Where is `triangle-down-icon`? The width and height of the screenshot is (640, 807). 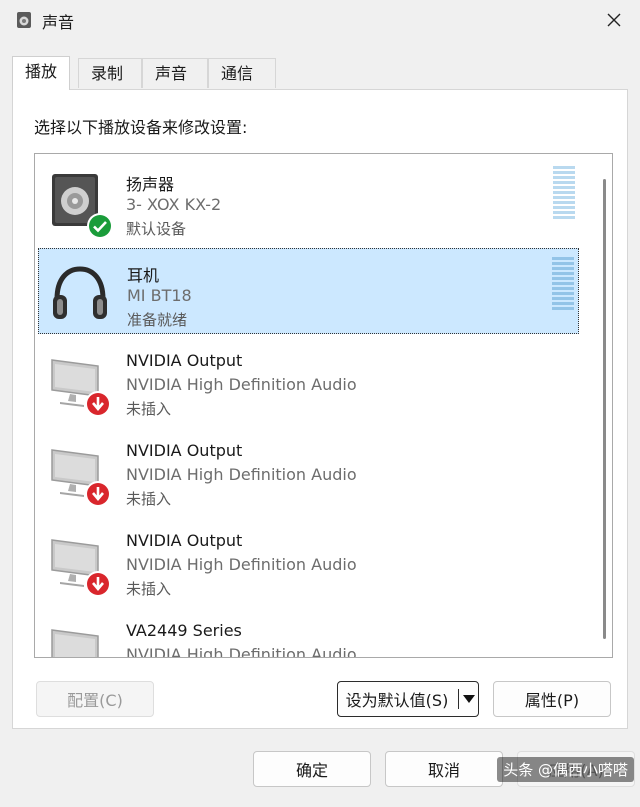
triangle-down-icon is located at coordinates (468, 699).